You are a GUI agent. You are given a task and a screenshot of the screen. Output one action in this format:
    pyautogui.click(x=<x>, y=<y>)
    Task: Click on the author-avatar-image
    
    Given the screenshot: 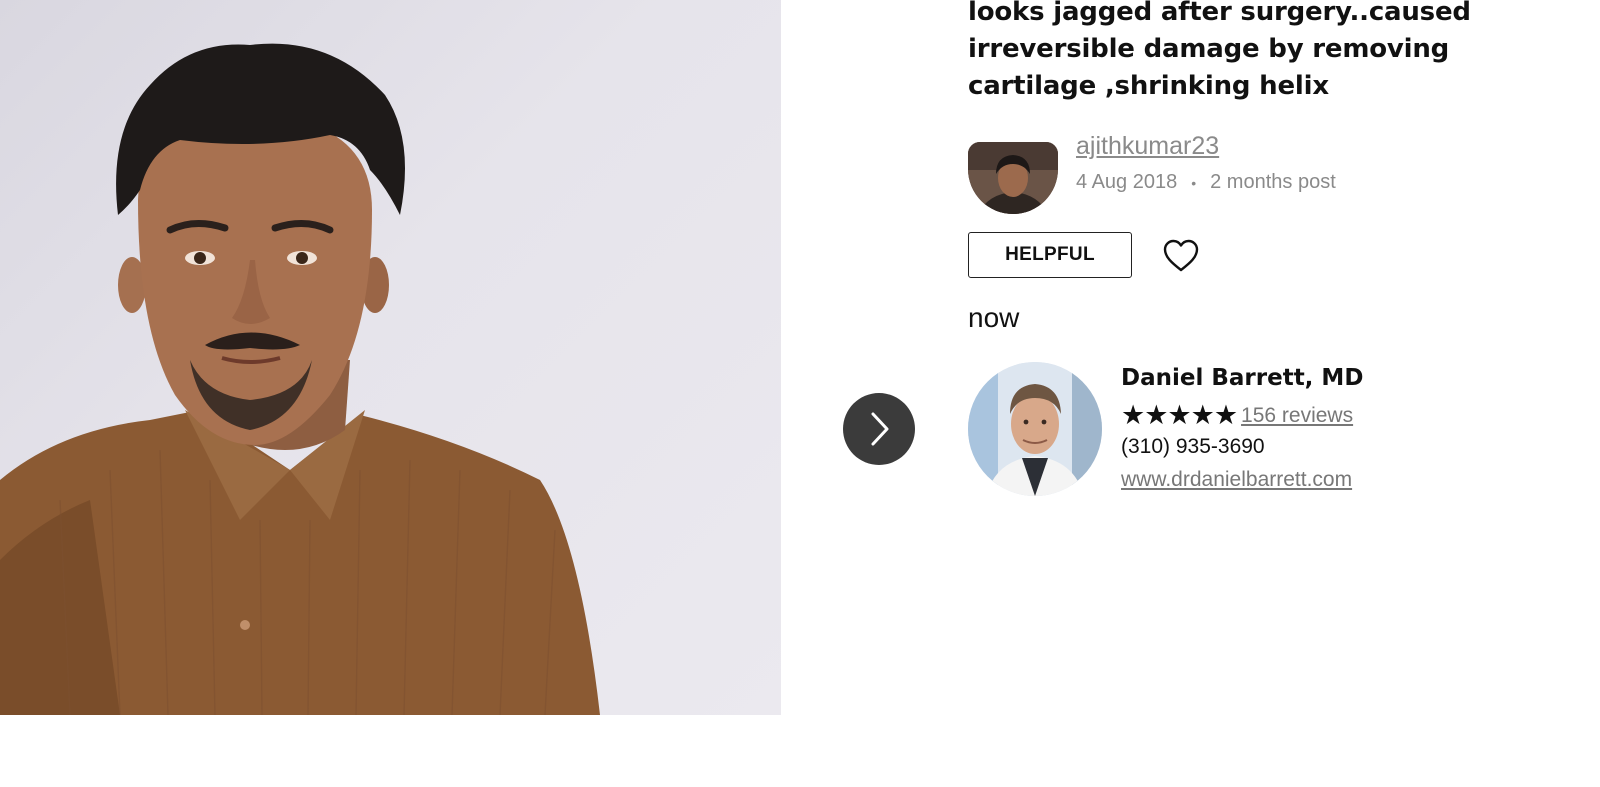 What is the action you would take?
    pyautogui.click(x=1013, y=178)
    